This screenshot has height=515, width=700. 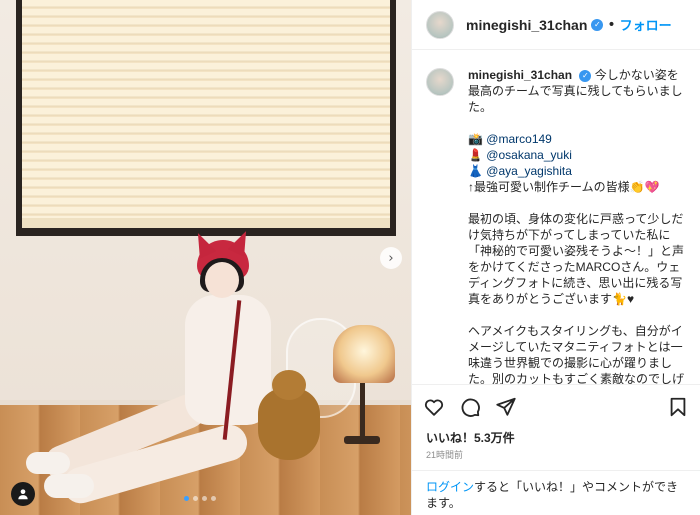 I want to click on comment-button, so click(x=470, y=407).